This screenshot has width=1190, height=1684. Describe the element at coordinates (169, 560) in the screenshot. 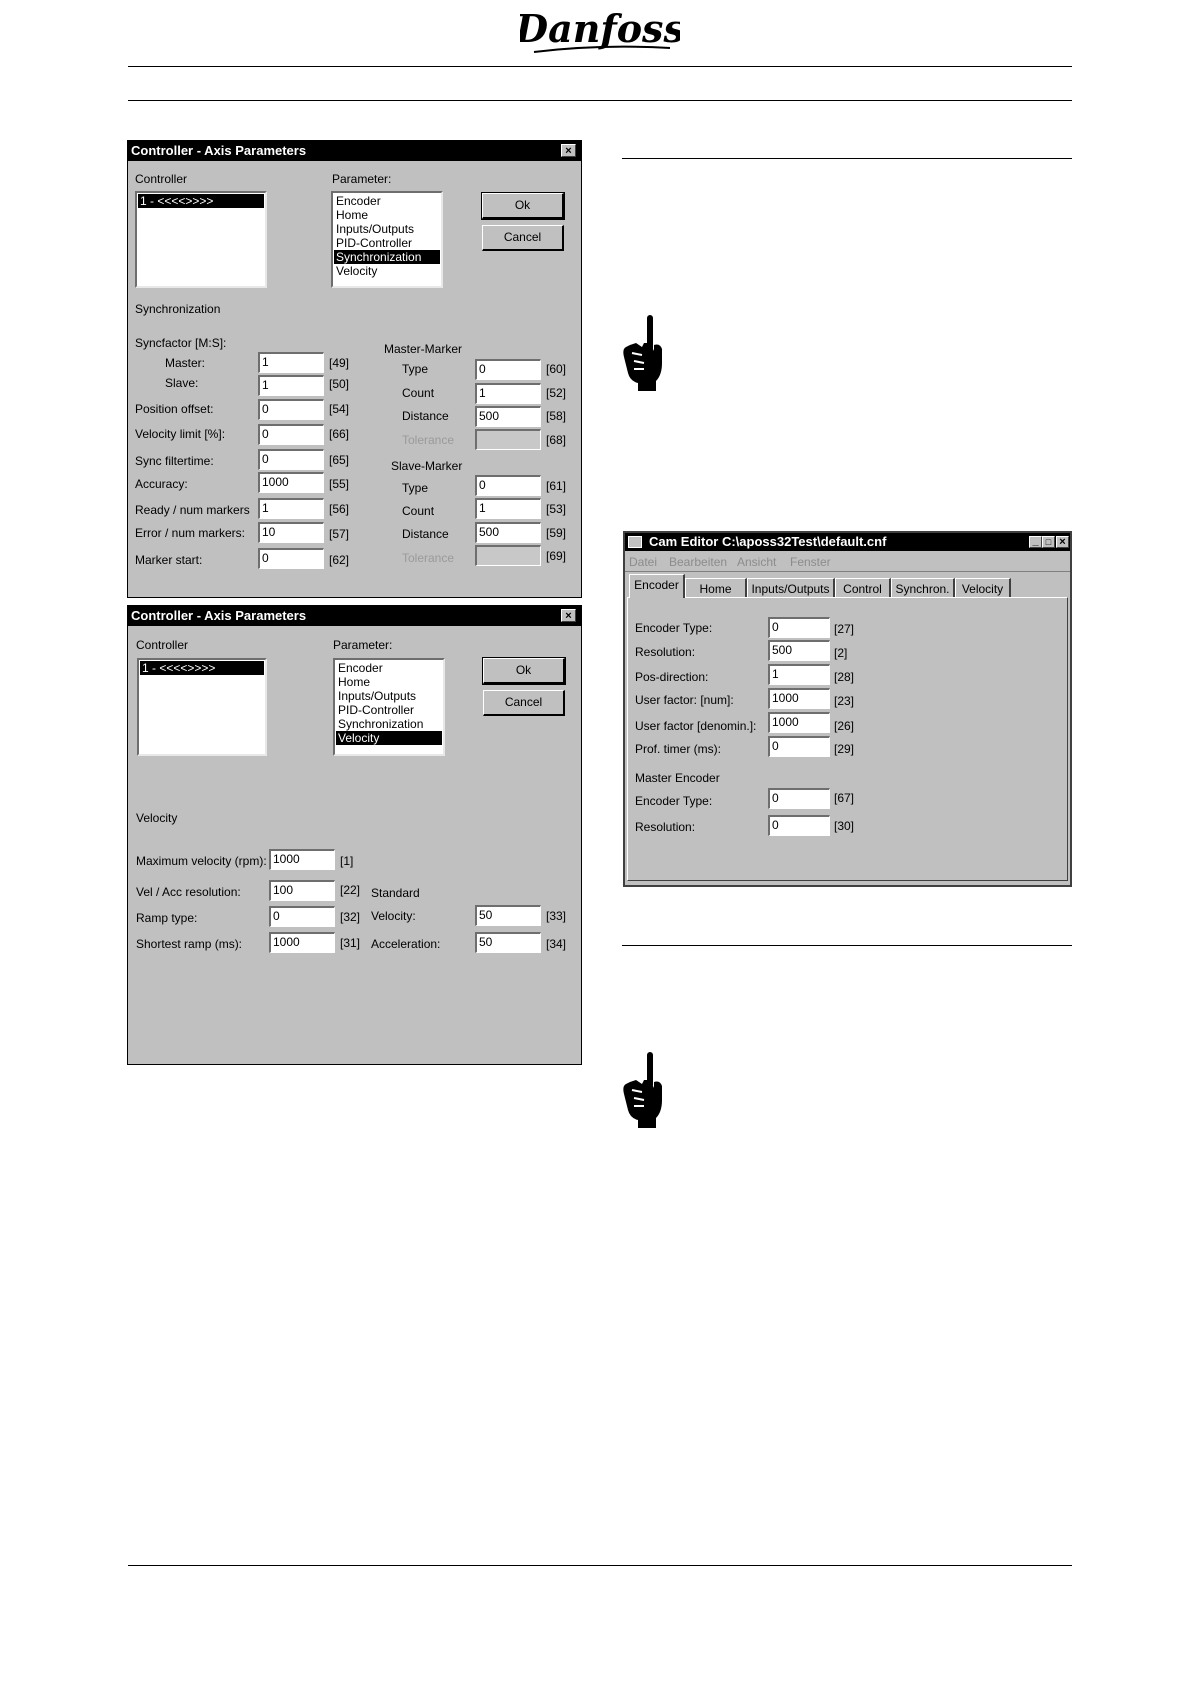

I see `marker-start-label: Marker start:` at that location.